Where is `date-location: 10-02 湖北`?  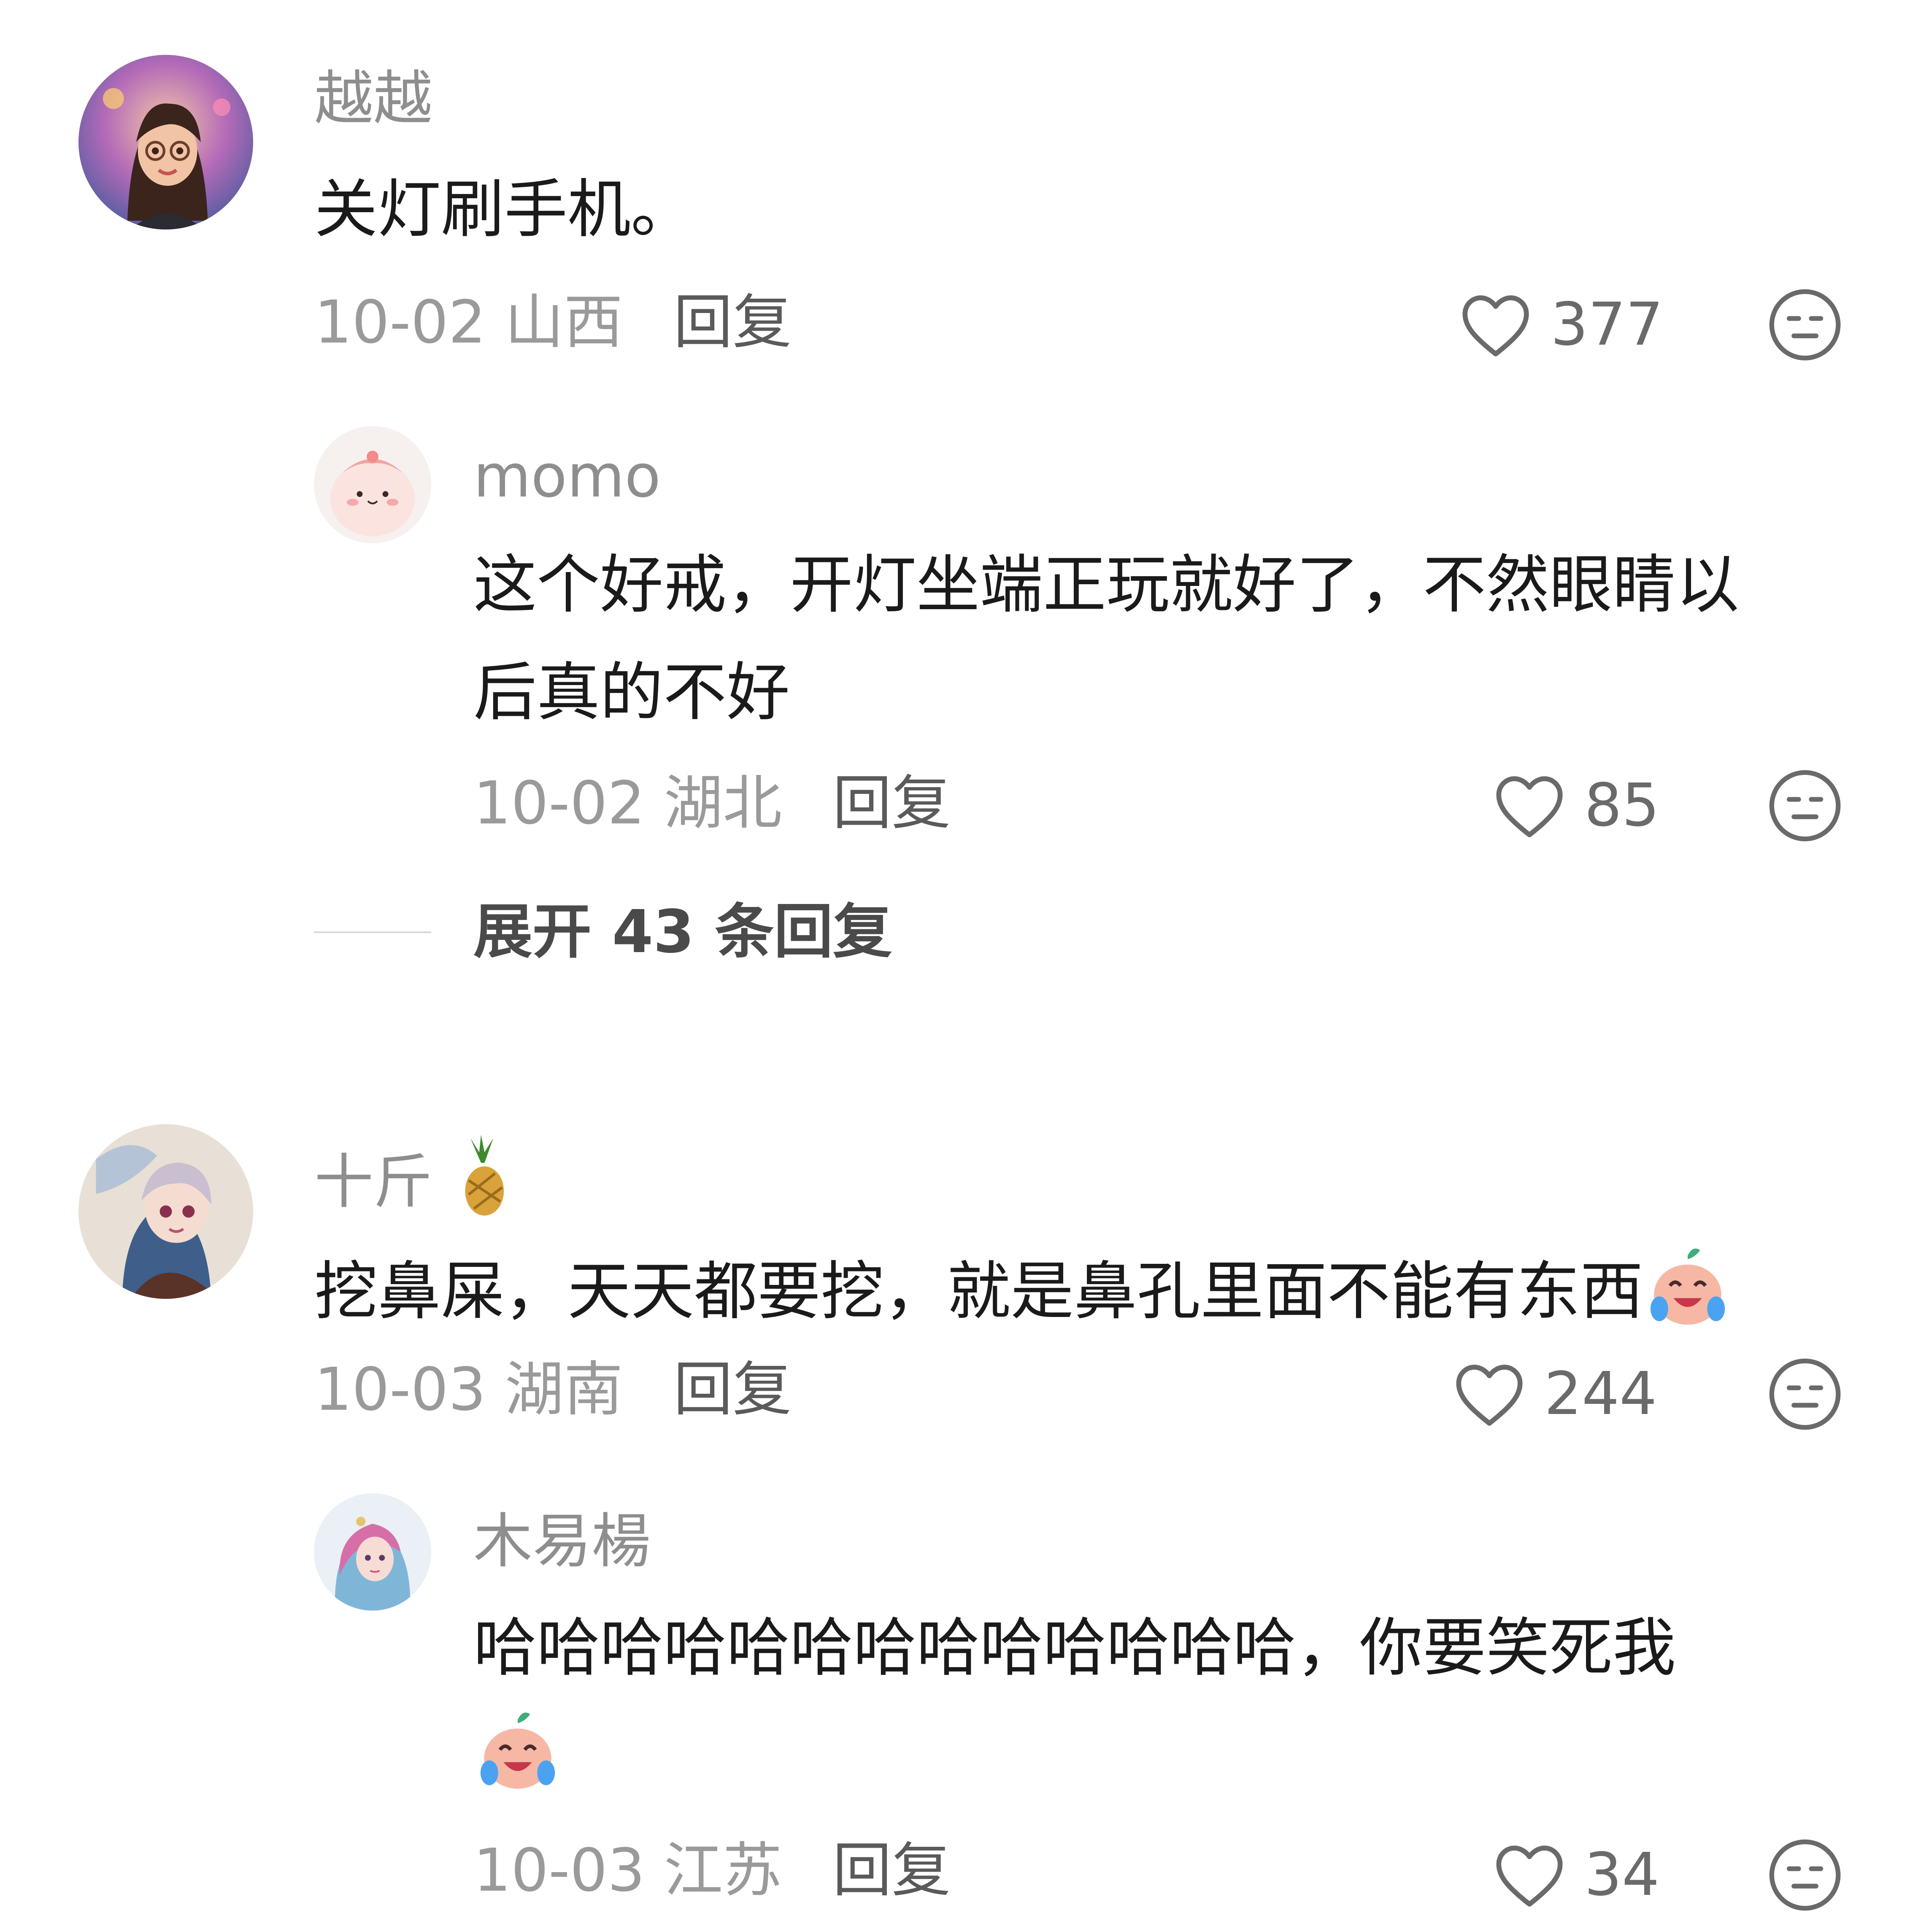
date-location: 10-02 湖北 is located at coordinates (628, 804).